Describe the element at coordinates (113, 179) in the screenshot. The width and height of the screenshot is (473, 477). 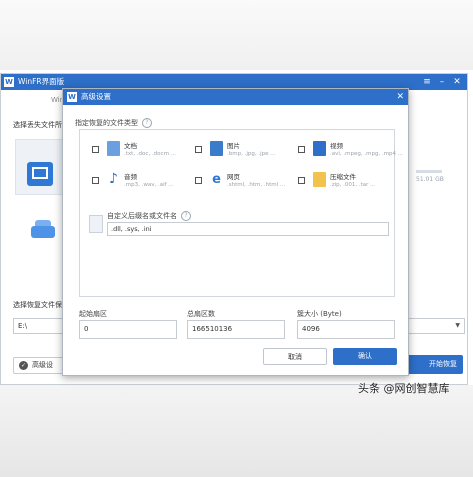
I see `music-note-icon: ♪` at that location.